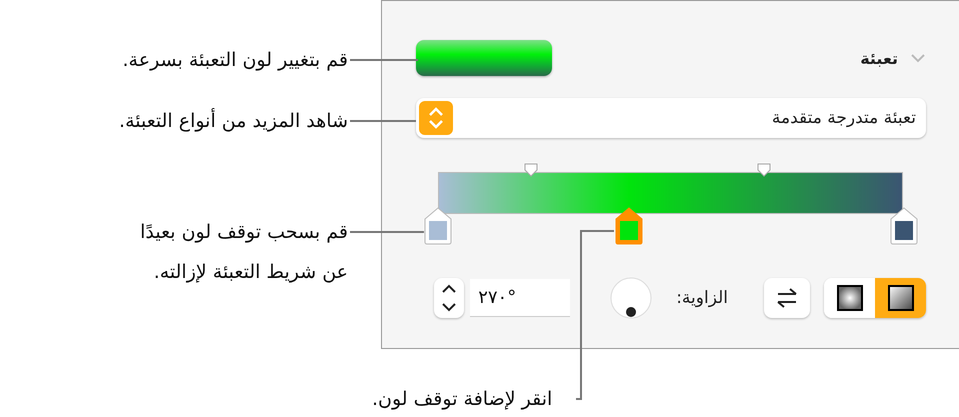  What do you see at coordinates (702, 298) in the screenshot?
I see `angle-label: الزاوية:` at bounding box center [702, 298].